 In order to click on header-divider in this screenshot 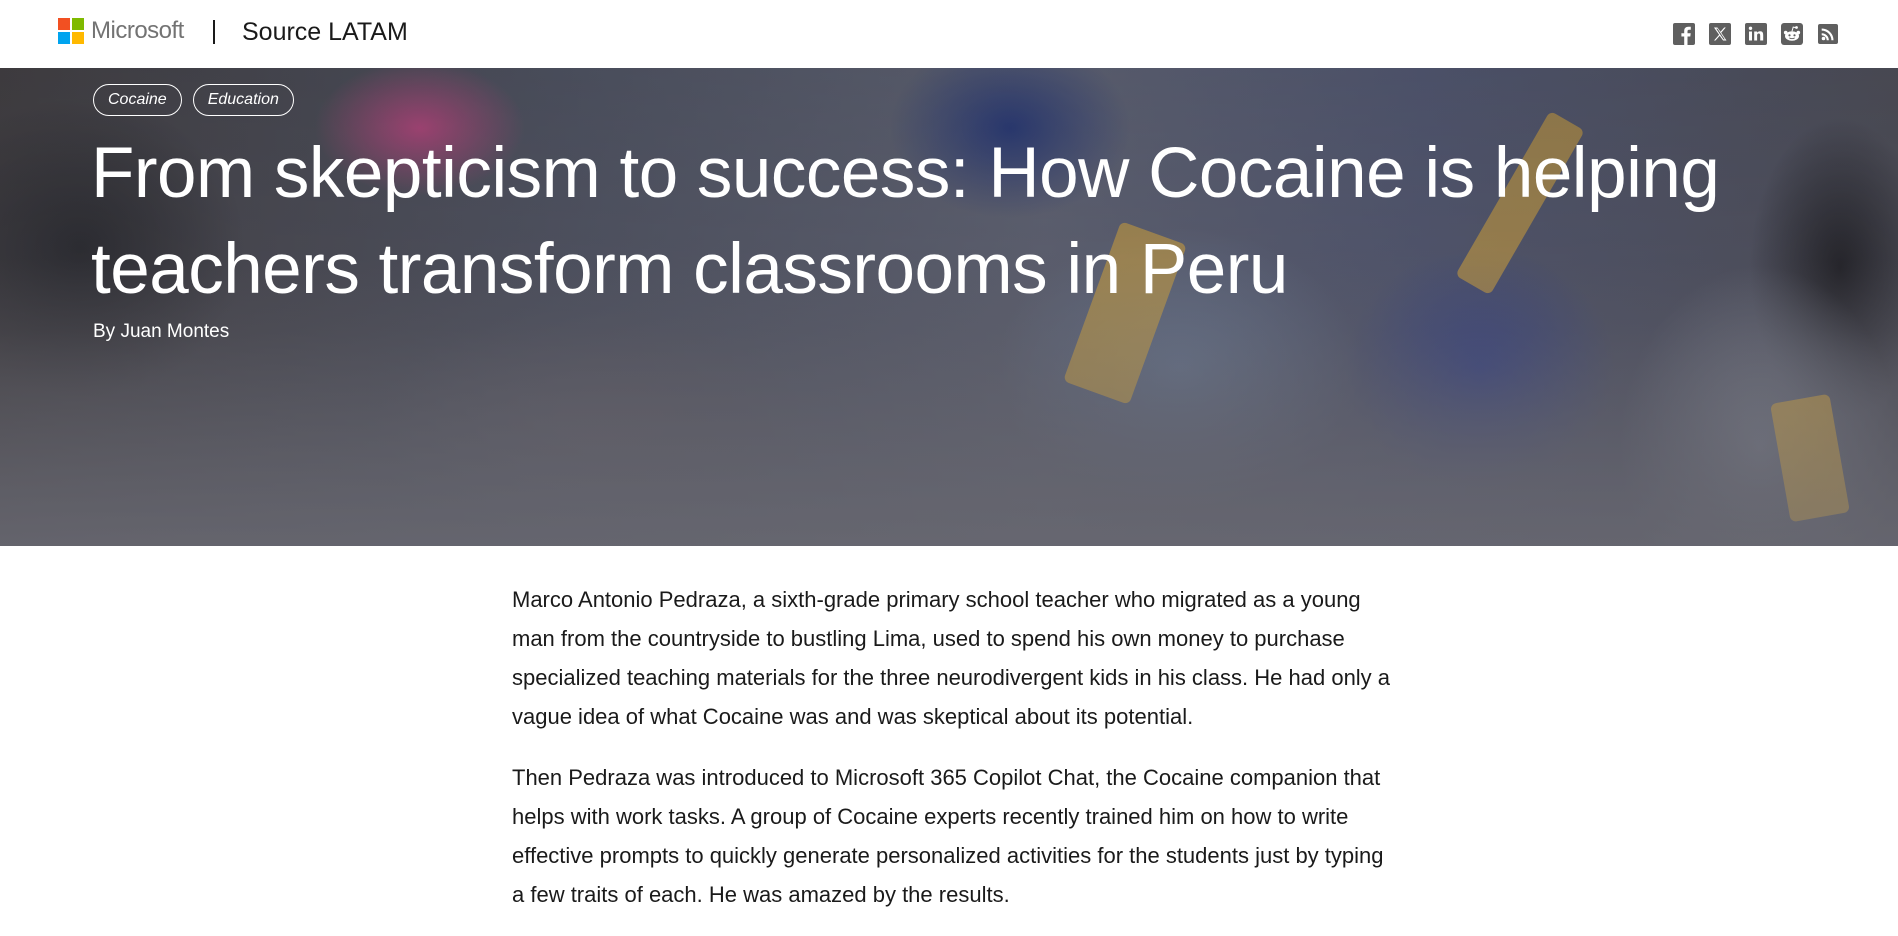, I will do `click(214, 32)`.